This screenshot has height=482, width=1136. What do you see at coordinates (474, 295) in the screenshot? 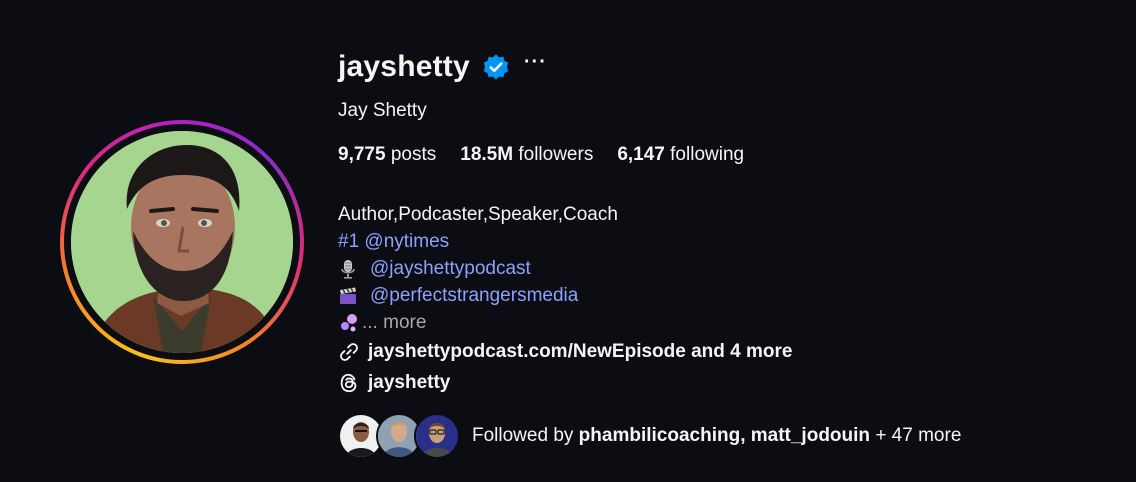
I see `bio-mention-media: @perfectstrangersmedia` at bounding box center [474, 295].